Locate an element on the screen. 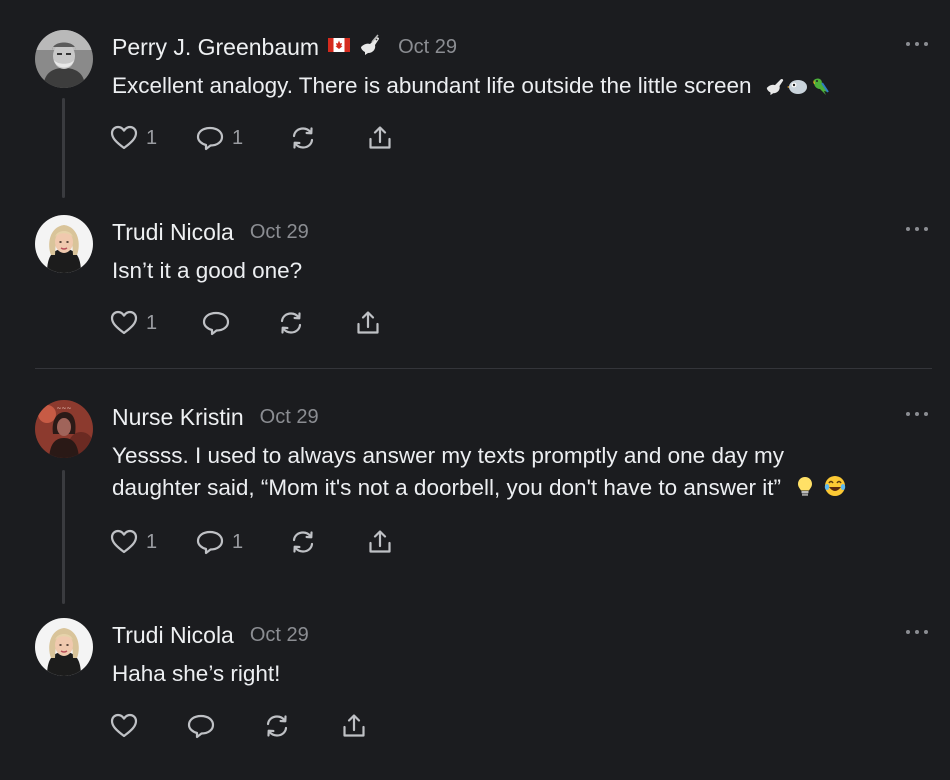 The width and height of the screenshot is (950, 780). lightbulb-icon is located at coordinates (805, 491).